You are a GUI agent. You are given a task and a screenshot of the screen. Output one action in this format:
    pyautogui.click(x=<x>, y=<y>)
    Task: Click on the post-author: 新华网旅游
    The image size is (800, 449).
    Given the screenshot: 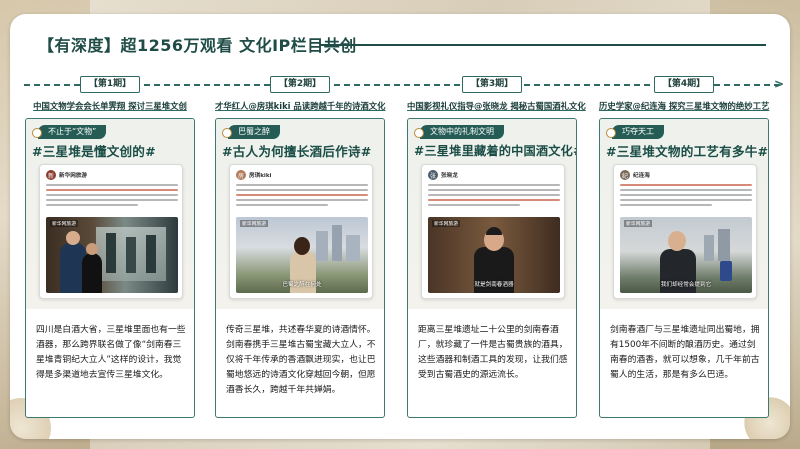 What is the action you would take?
    pyautogui.click(x=73, y=176)
    